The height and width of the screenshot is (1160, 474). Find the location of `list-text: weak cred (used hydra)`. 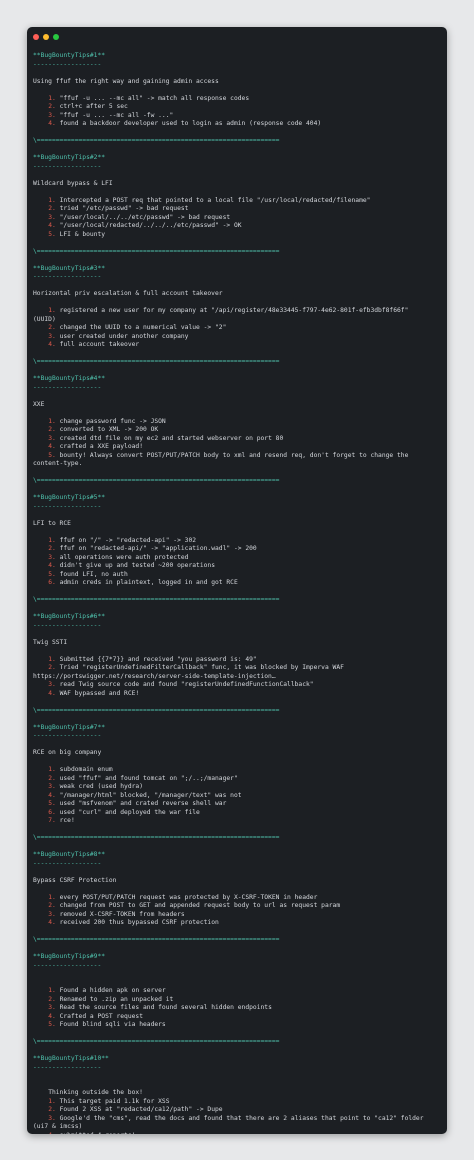

list-text: weak cred (used hydra) is located at coordinates (101, 786).